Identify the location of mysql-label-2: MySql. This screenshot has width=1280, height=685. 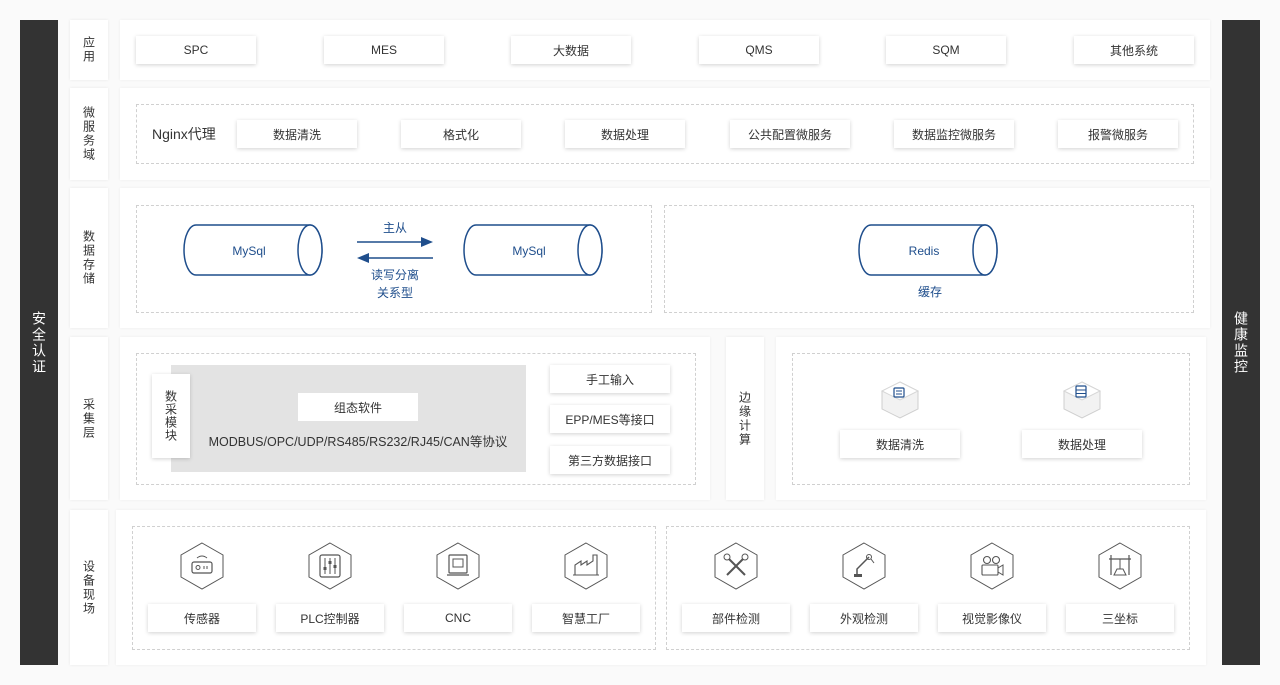
(529, 251).